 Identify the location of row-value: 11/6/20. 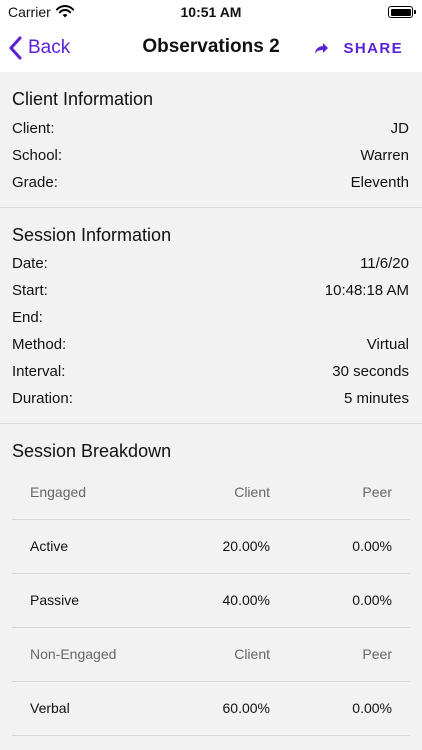
(384, 263).